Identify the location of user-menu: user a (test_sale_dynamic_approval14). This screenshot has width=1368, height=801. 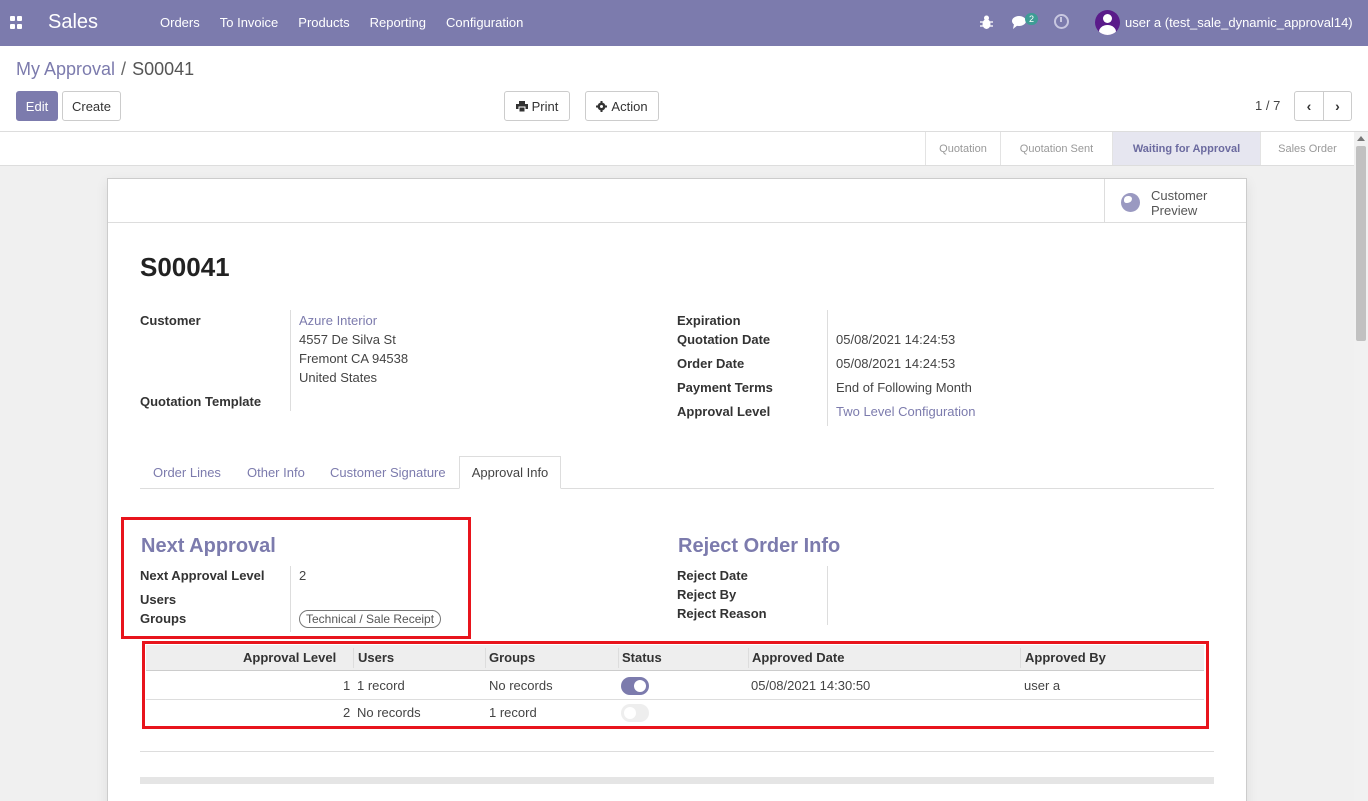
(1239, 22).